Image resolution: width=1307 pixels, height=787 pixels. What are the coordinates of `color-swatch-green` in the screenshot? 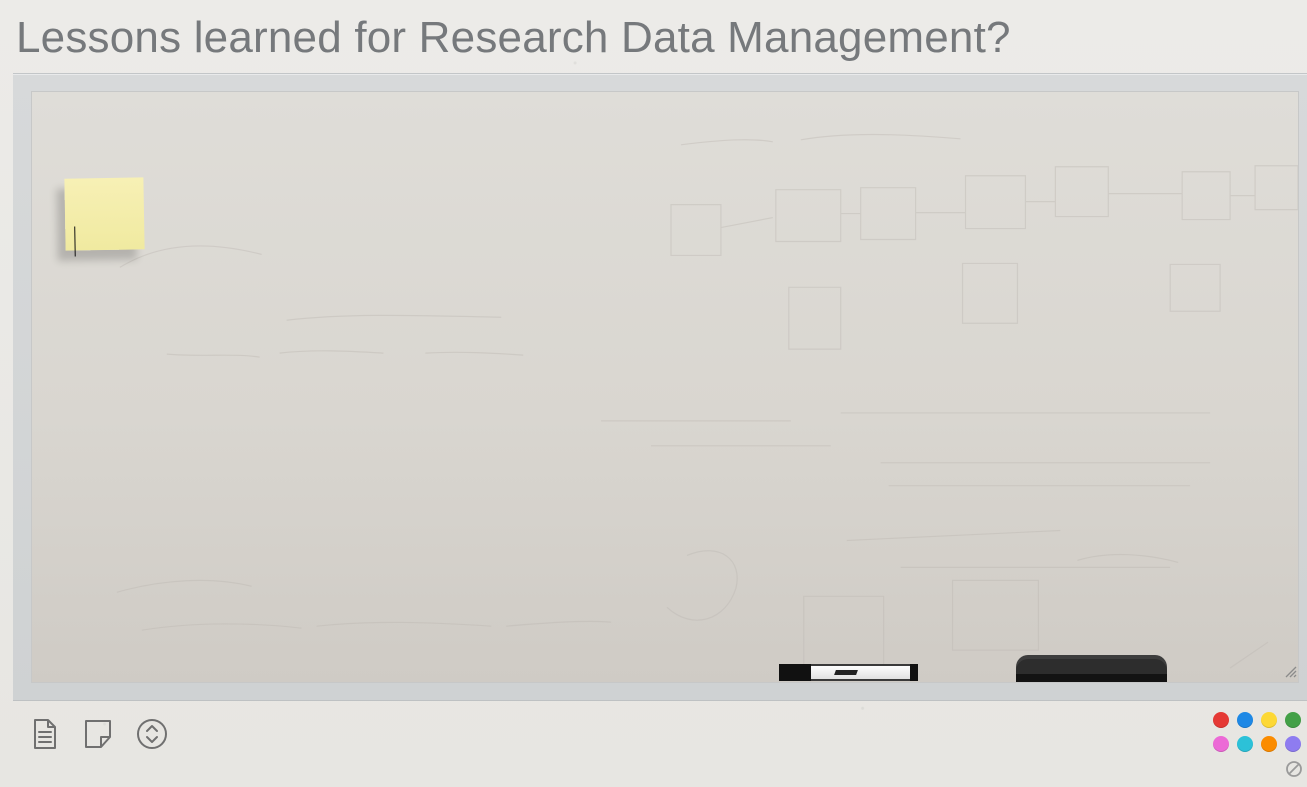 It's located at (1293, 720).